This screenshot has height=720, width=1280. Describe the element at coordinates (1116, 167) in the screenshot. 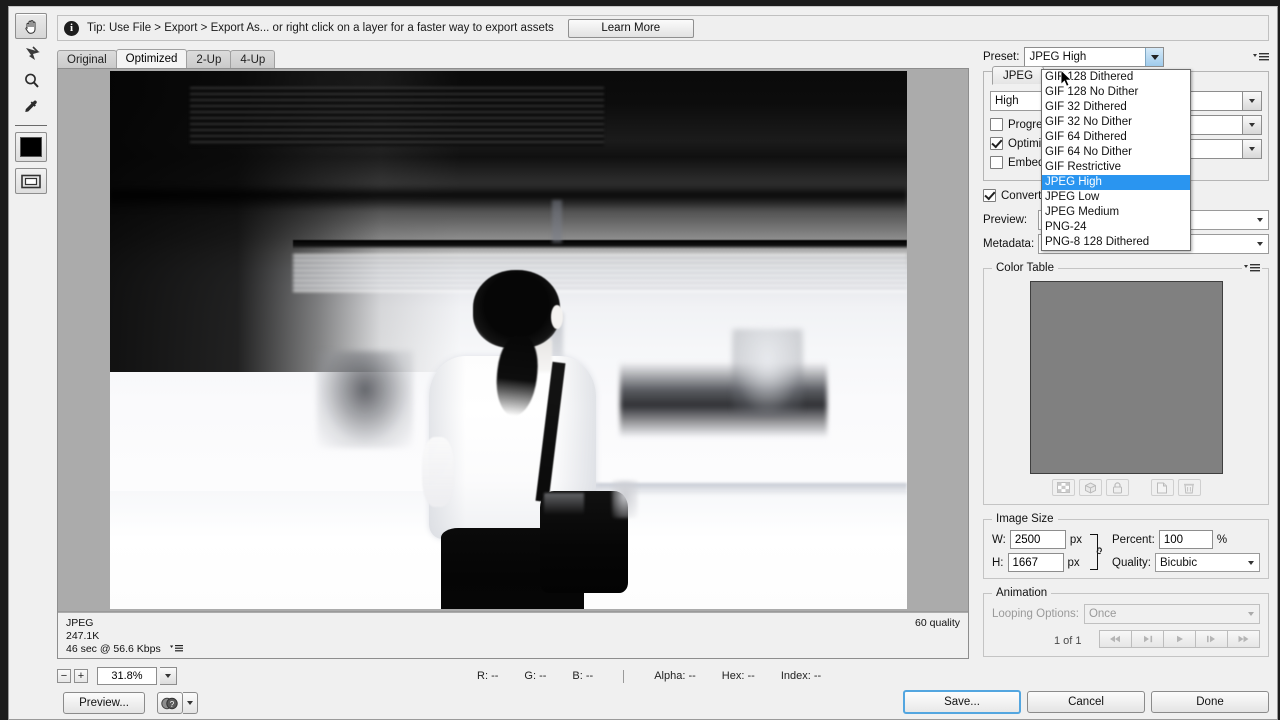

I see `dropdown-option: GIF Restrictive` at that location.